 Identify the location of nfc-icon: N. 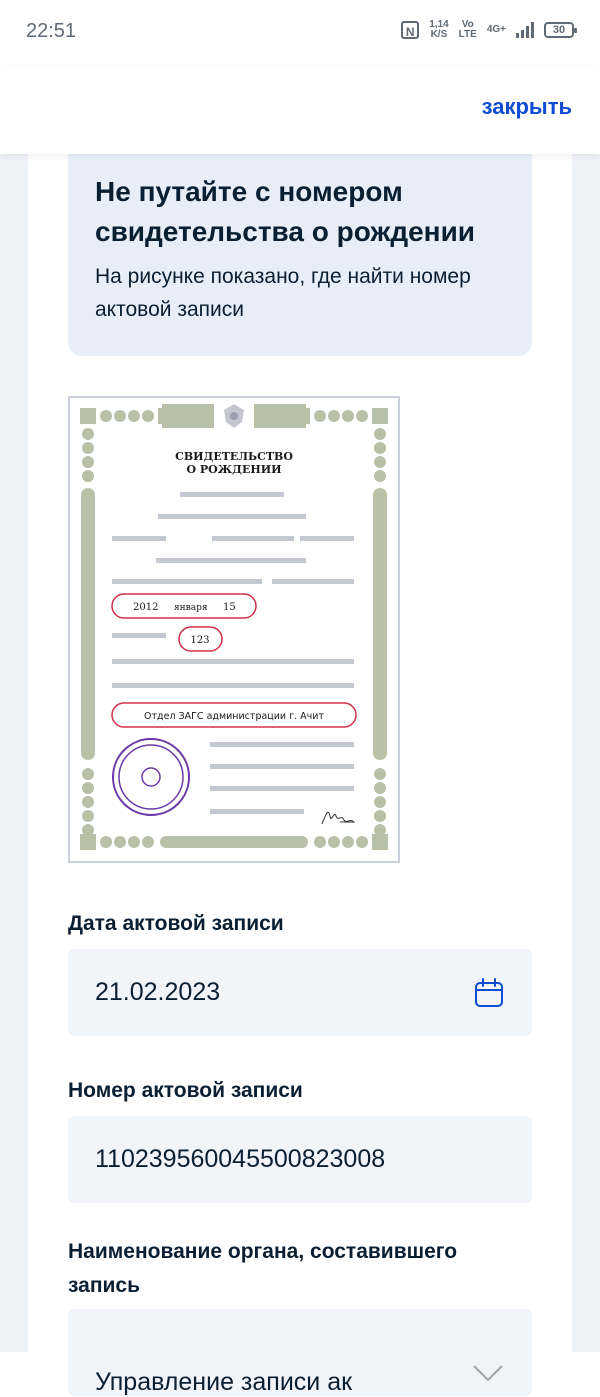
(410, 30).